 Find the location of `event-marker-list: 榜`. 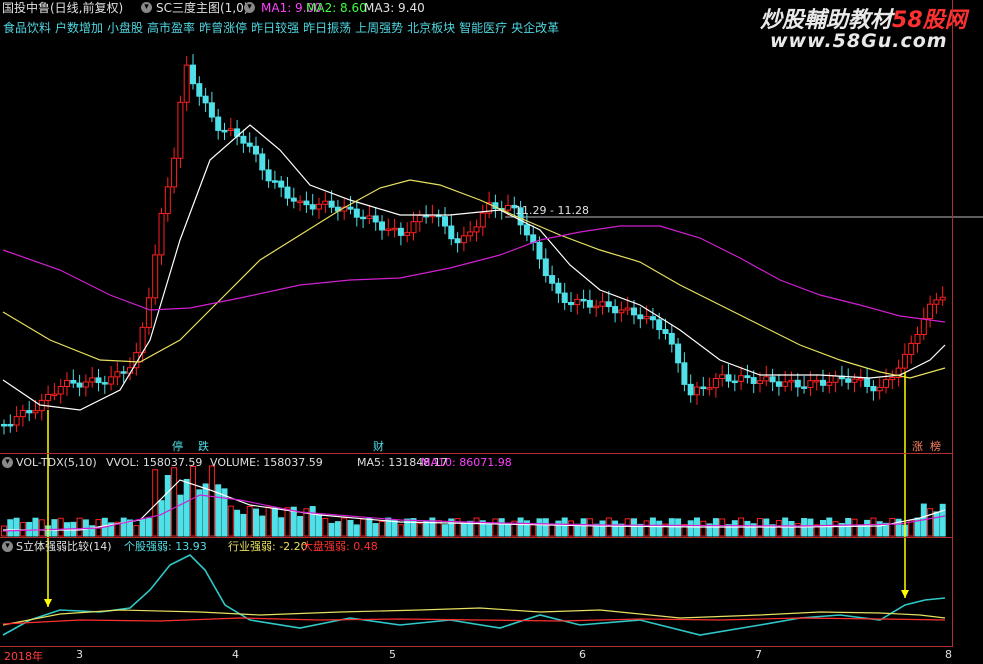

event-marker-list: 榜 is located at coordinates (935, 446).